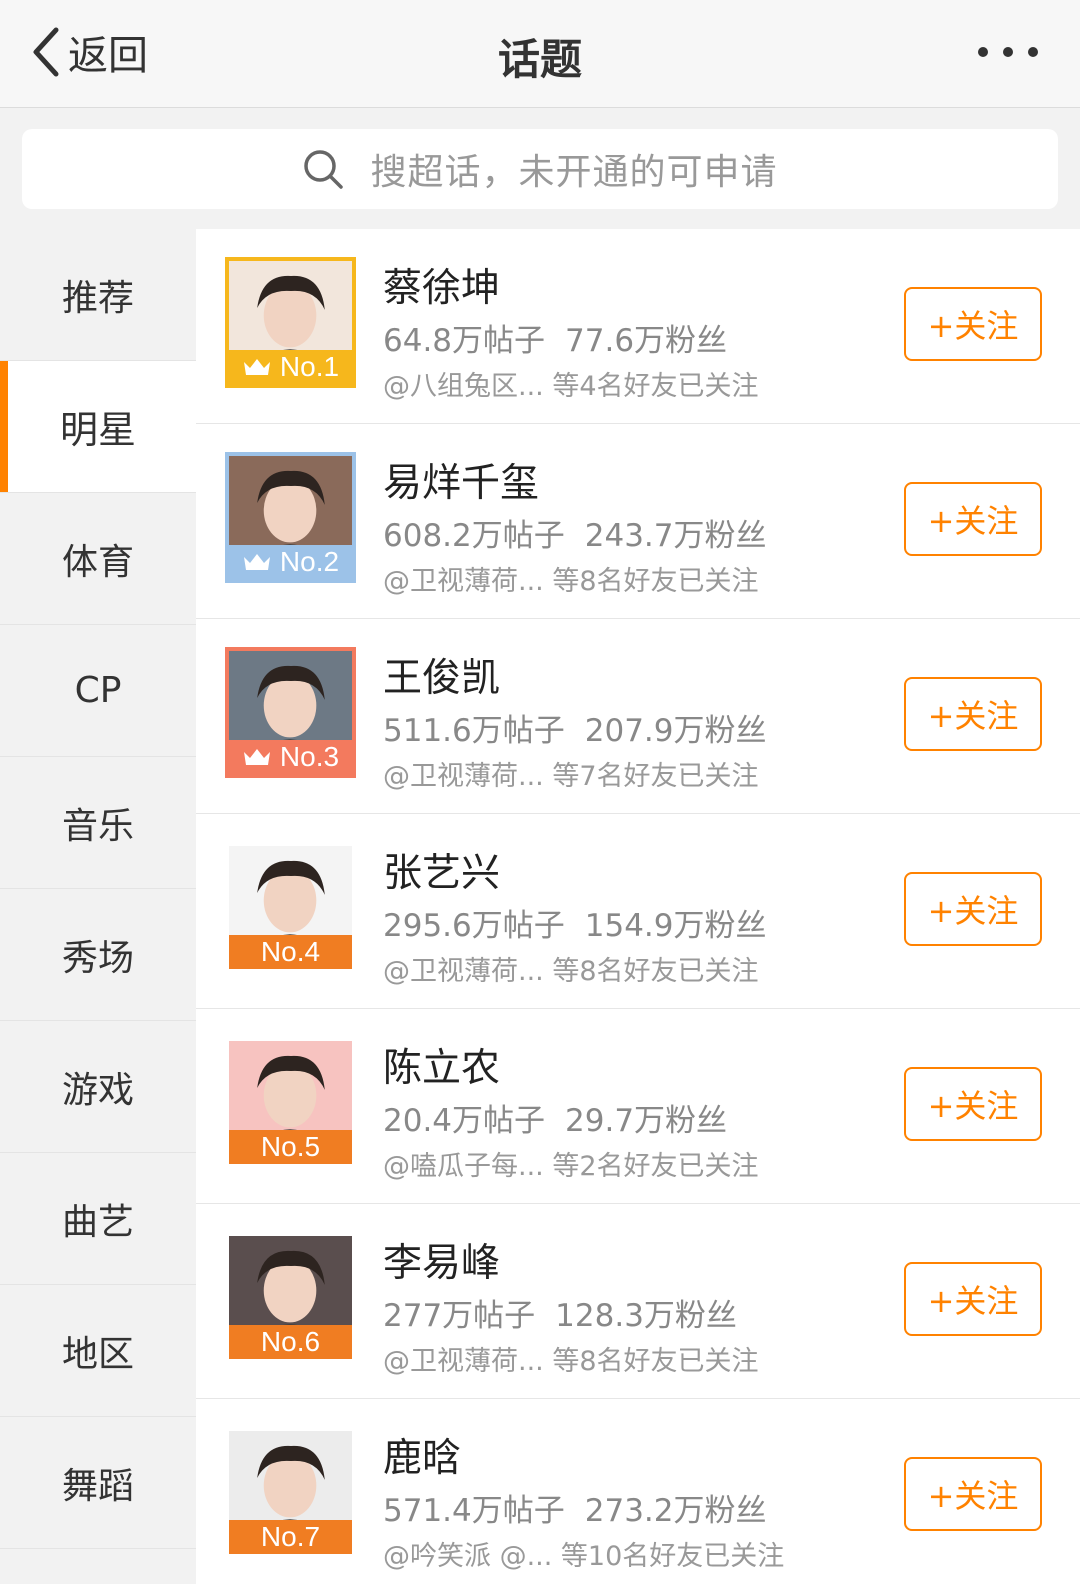 This screenshot has height=1584, width=1080. What do you see at coordinates (539, 59) in the screenshot?
I see `page-title: 话题` at bounding box center [539, 59].